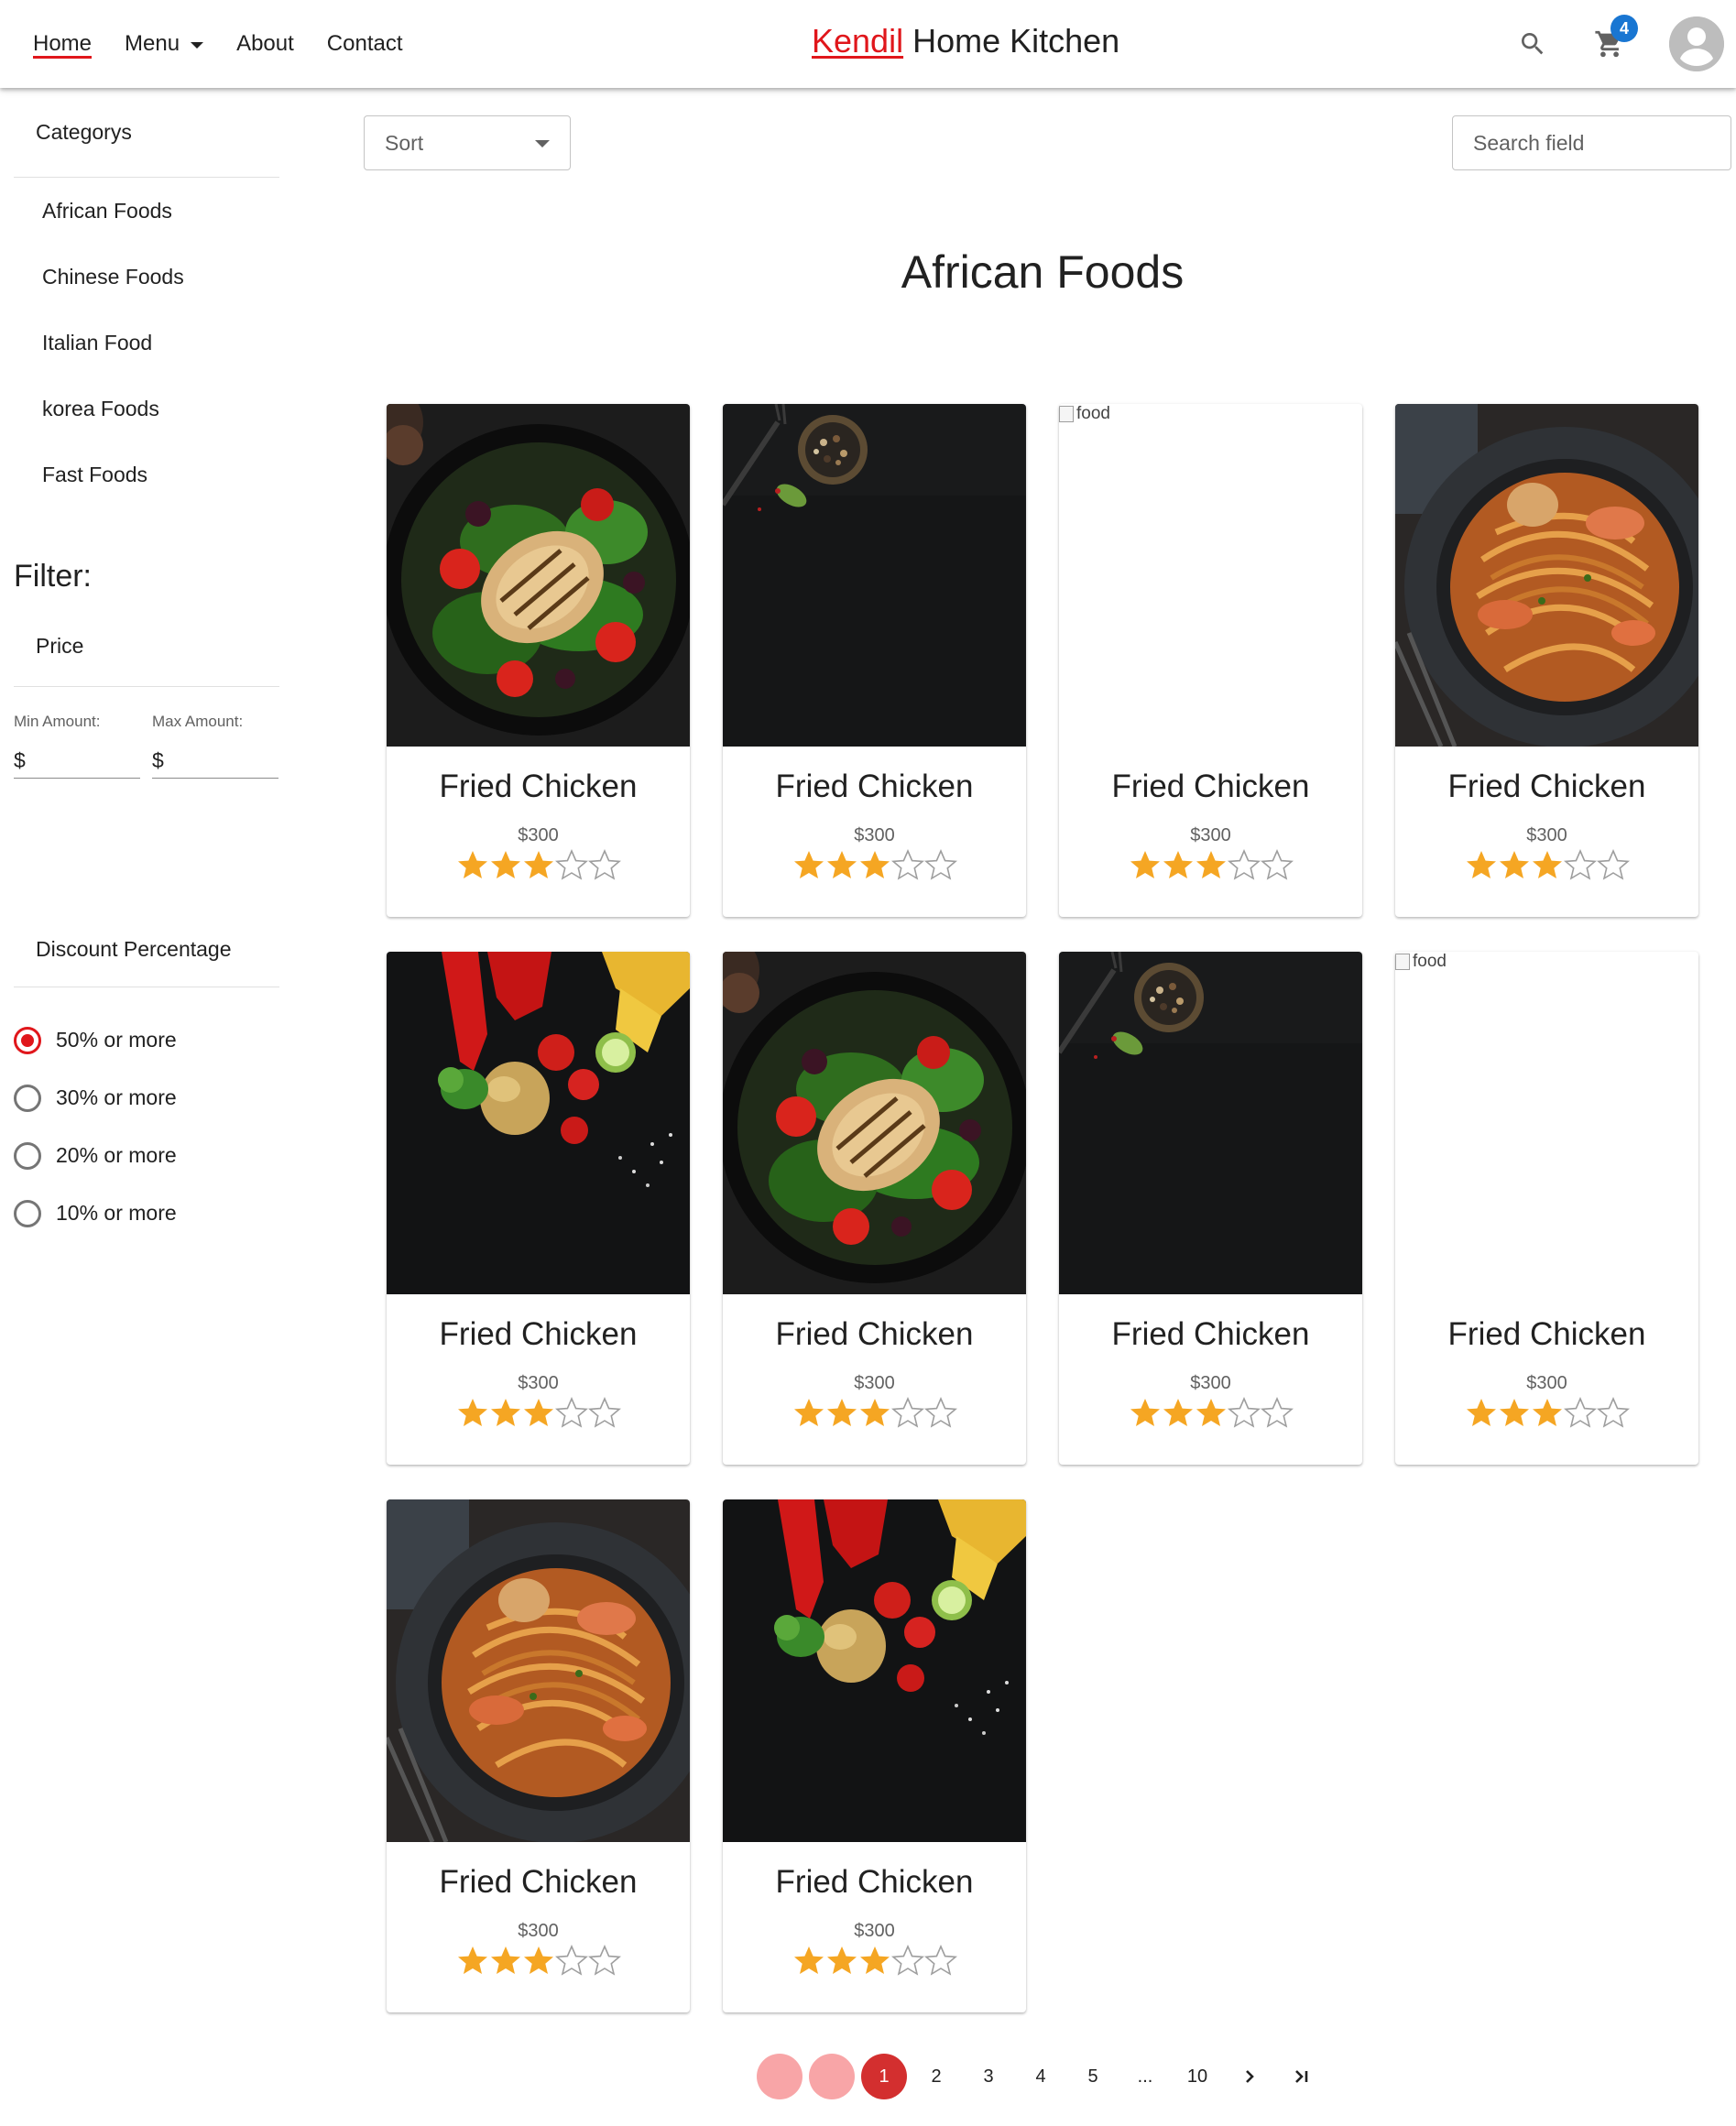 The width and height of the screenshot is (1736, 2126). Describe the element at coordinates (365, 44) in the screenshot. I see `nav-contact-link: Contact` at that location.